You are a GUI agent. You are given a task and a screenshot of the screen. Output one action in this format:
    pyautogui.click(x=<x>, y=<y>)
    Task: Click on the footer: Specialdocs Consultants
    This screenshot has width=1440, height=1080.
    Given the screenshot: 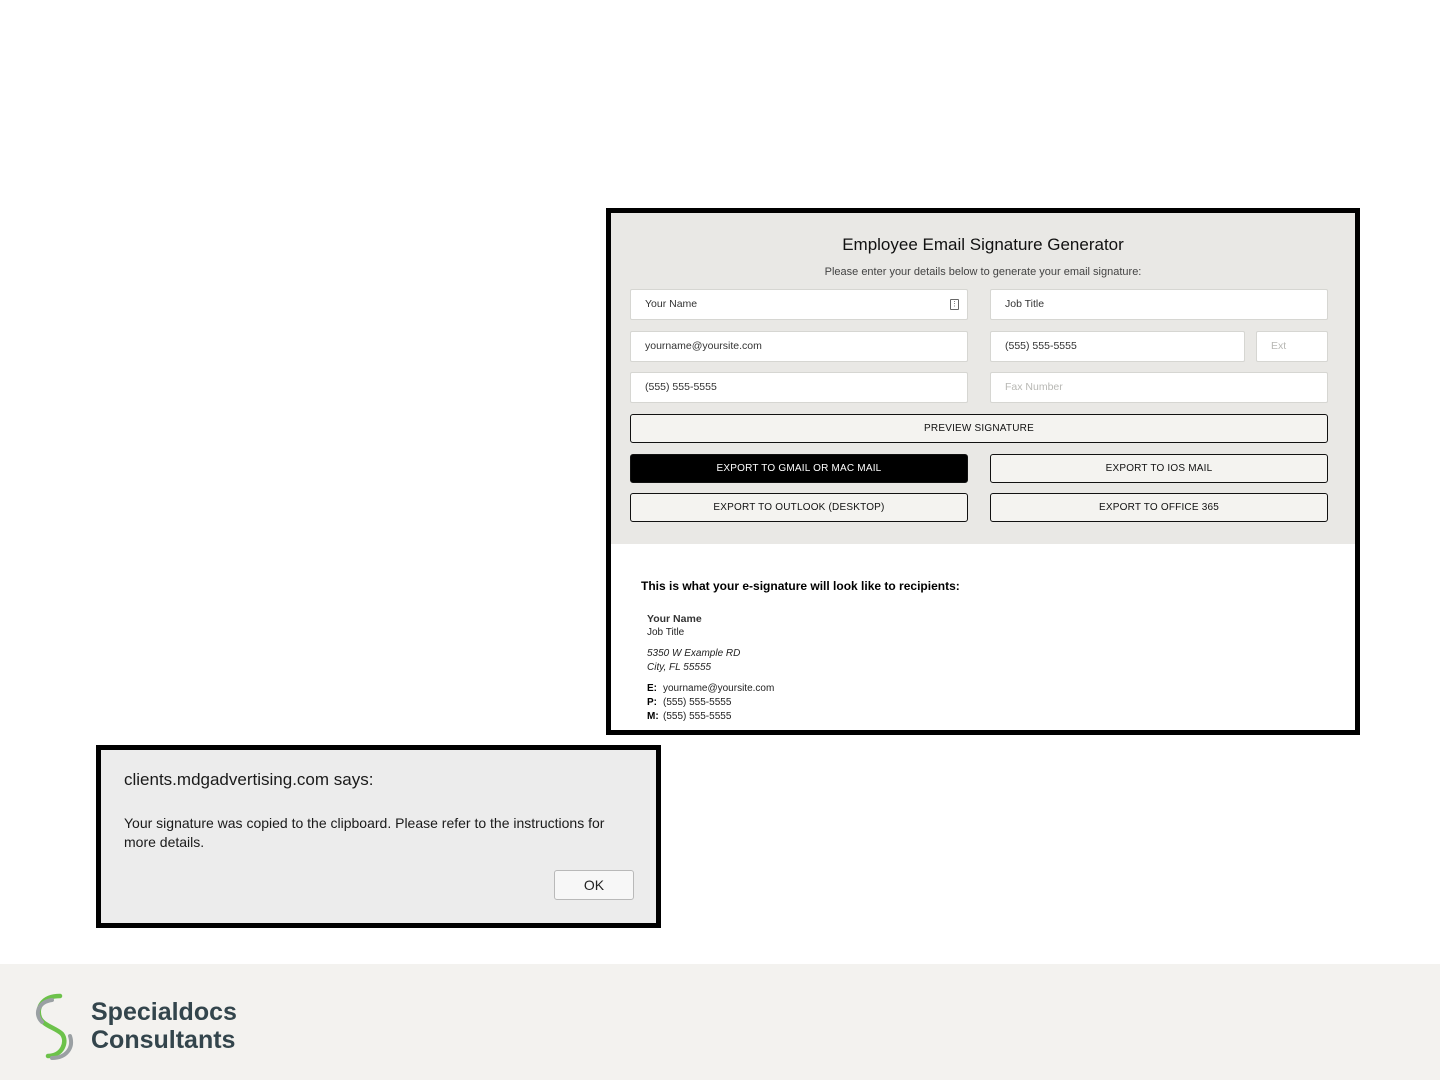 What is the action you would take?
    pyautogui.click(x=720, y=1022)
    